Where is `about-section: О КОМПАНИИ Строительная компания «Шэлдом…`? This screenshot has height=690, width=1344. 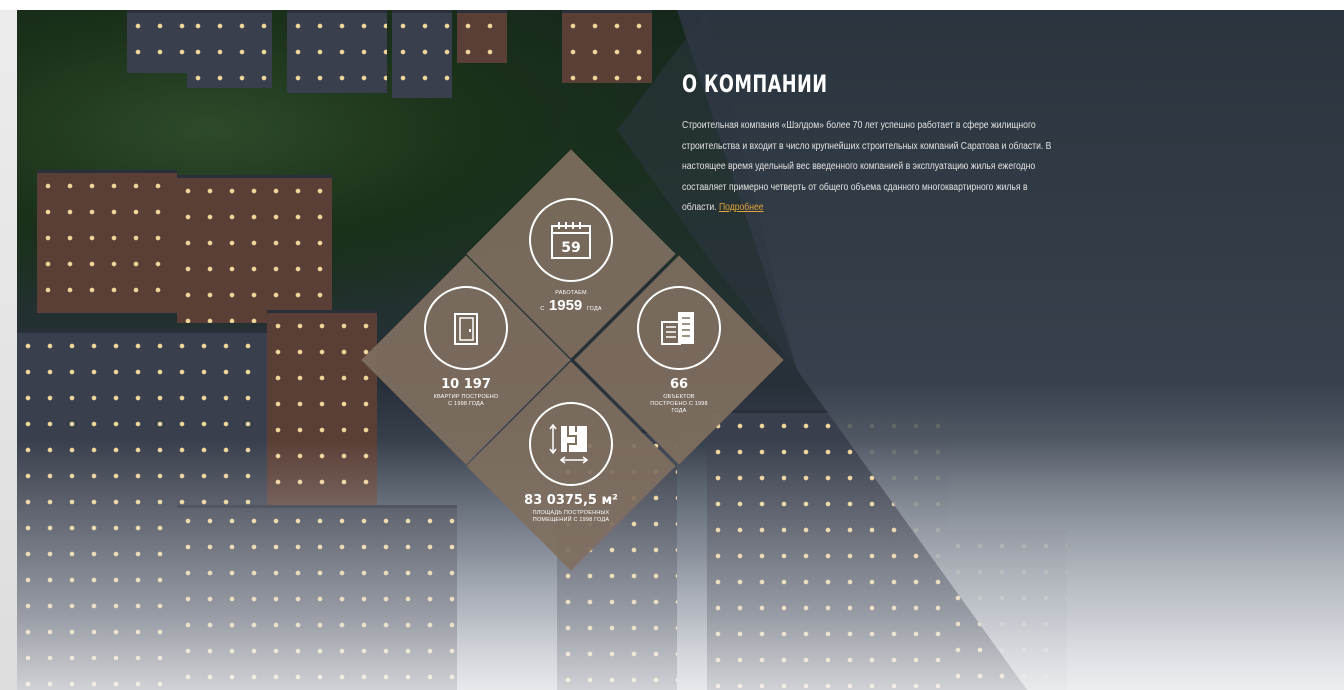 about-section: О КОМПАНИИ Строительная компания «Шэлдом… is located at coordinates (872, 144).